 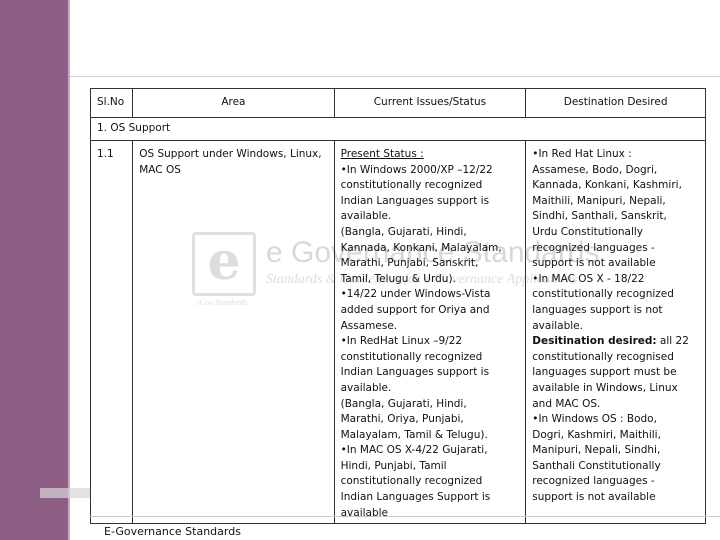 I want to click on decorative-stub, so click(x=65, y=493).